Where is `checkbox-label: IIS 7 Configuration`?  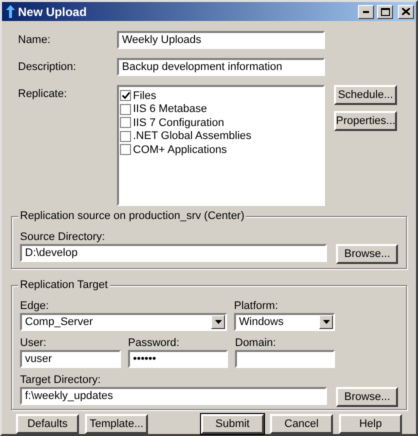 checkbox-label: IIS 7 Configuration is located at coordinates (178, 122).